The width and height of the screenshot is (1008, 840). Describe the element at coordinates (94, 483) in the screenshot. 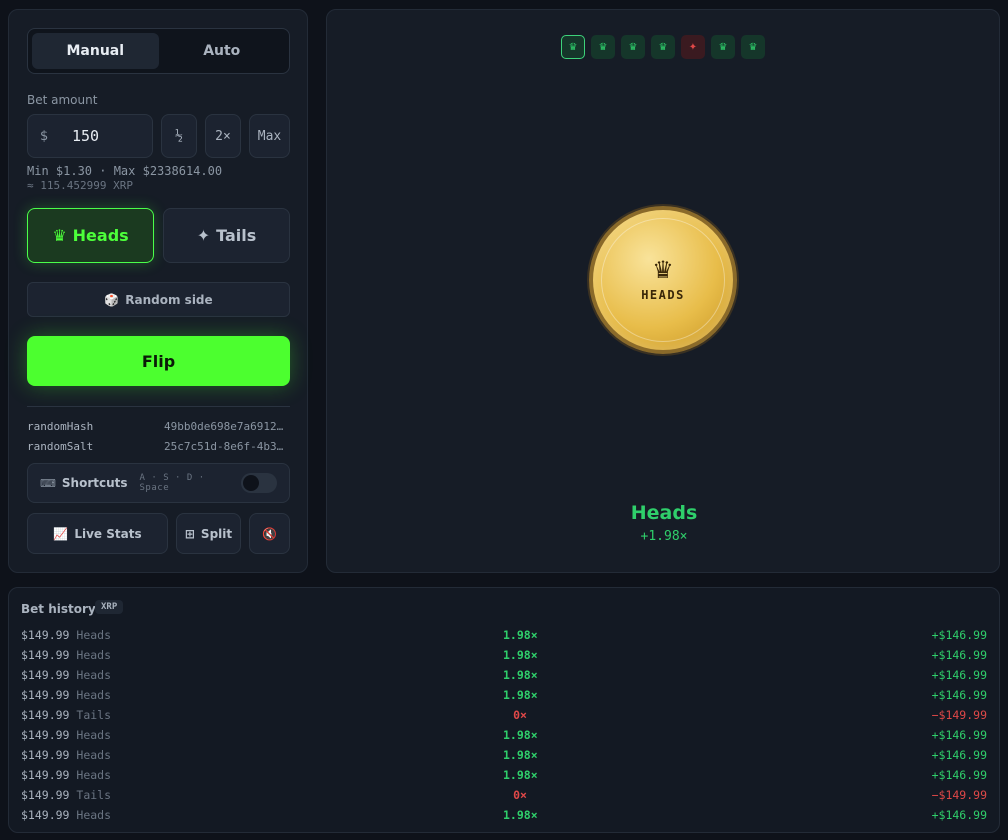

I see `shortcuts-label: Shortcuts` at that location.